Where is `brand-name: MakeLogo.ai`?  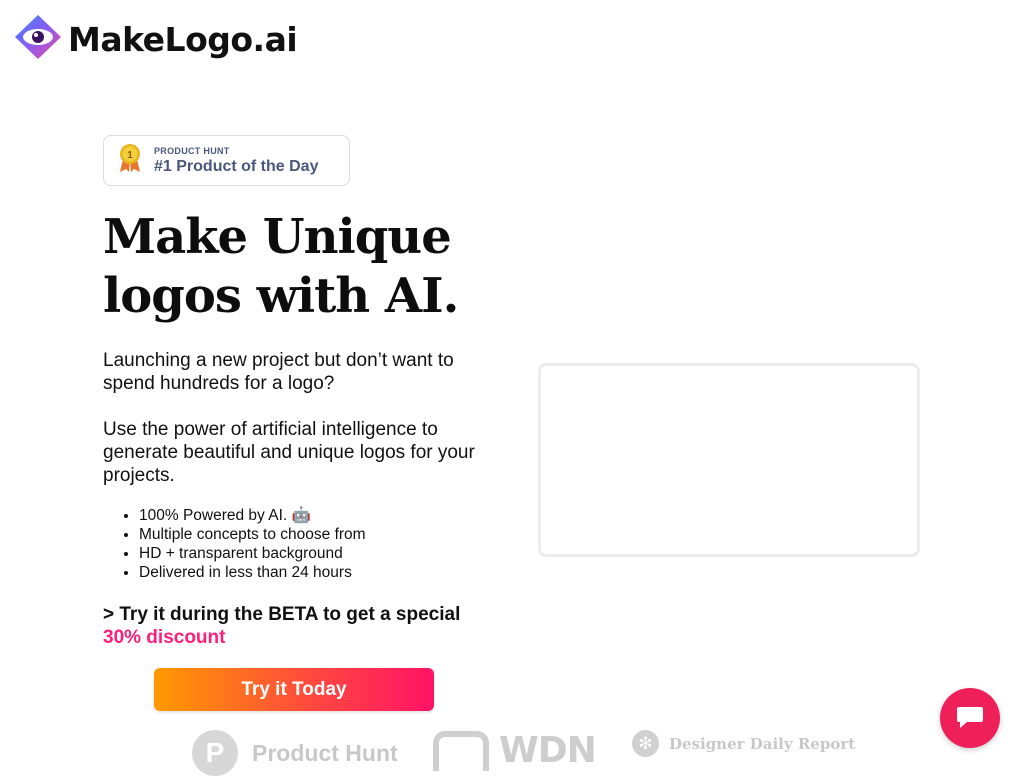 brand-name: MakeLogo.ai is located at coordinates (183, 39).